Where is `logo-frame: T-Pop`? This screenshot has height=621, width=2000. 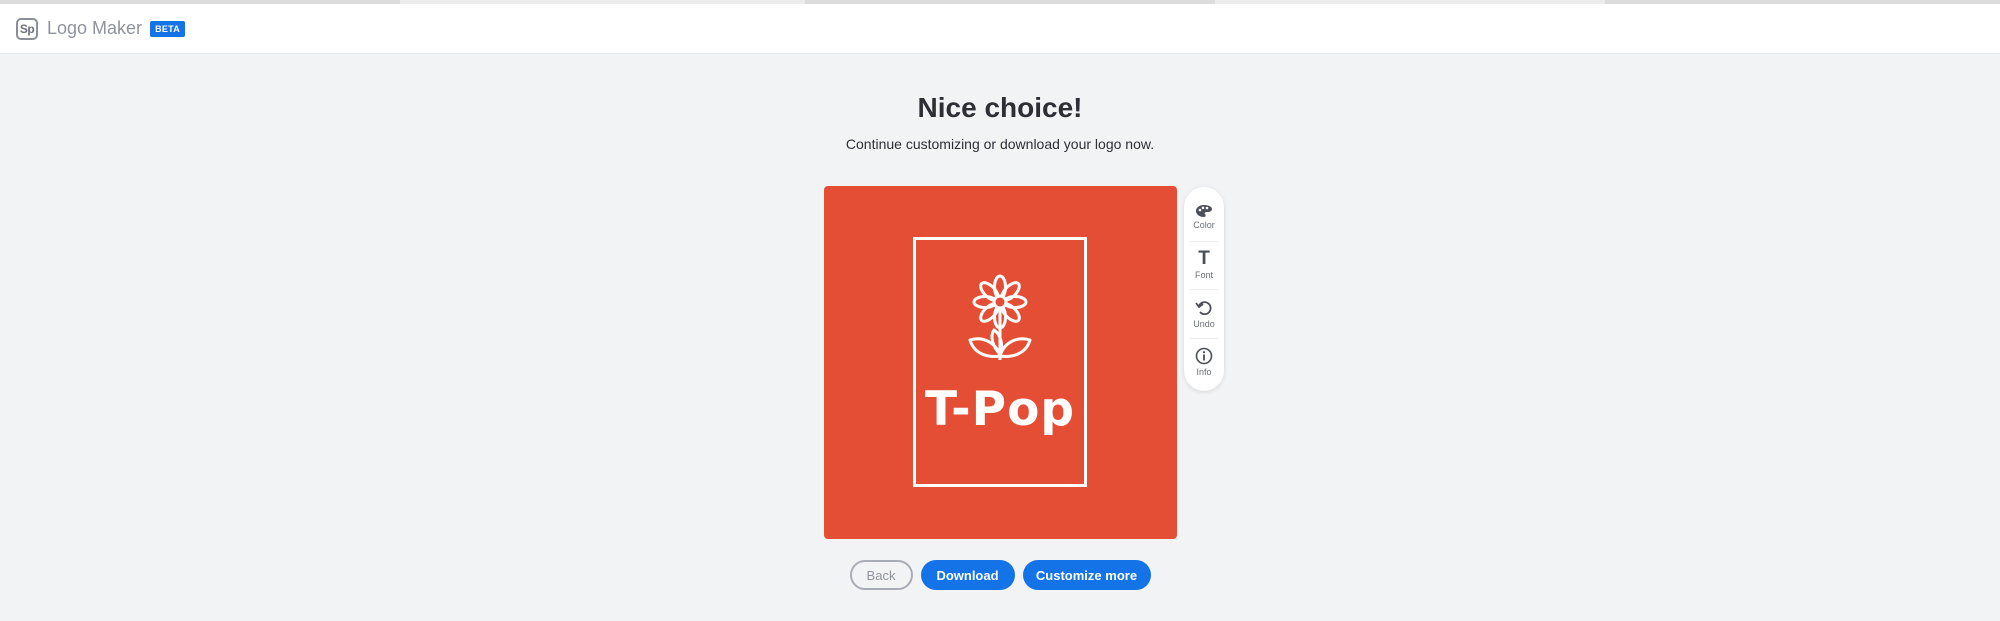
logo-frame: T-Pop is located at coordinates (1000, 362).